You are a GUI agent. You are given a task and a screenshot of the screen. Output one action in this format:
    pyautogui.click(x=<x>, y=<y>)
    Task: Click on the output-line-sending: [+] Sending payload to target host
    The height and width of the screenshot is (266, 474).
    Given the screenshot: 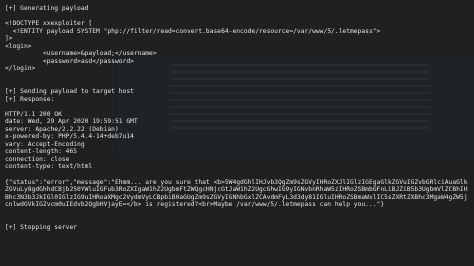 What is the action you would take?
    pyautogui.click(x=69, y=92)
    